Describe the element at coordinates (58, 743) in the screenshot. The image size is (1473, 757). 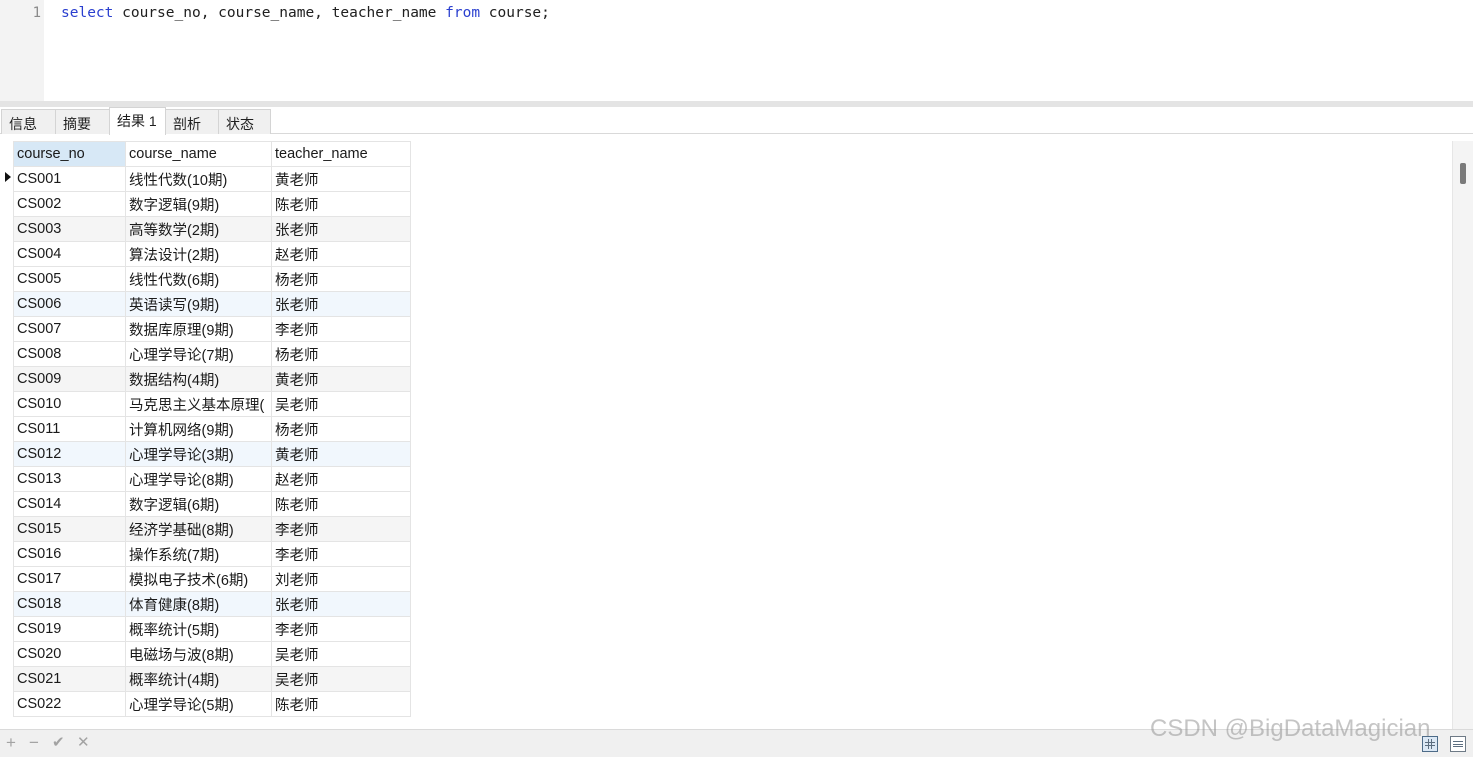
I see `apply-changes-icon: ✔` at that location.